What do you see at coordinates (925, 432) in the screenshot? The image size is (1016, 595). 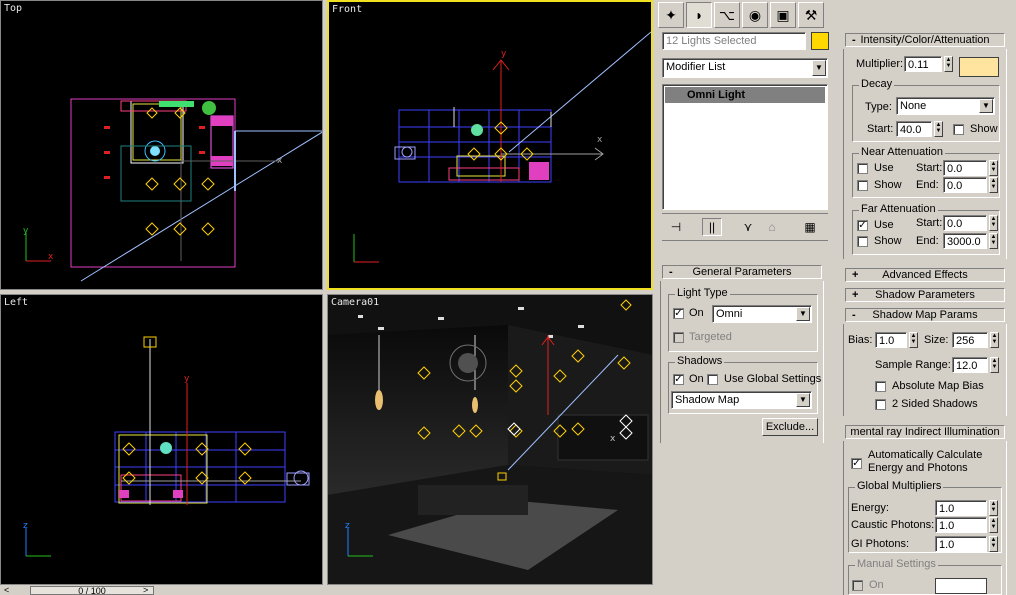 I see `rollout-mental-ray-indirect: mental ray Indirect Illumination` at bounding box center [925, 432].